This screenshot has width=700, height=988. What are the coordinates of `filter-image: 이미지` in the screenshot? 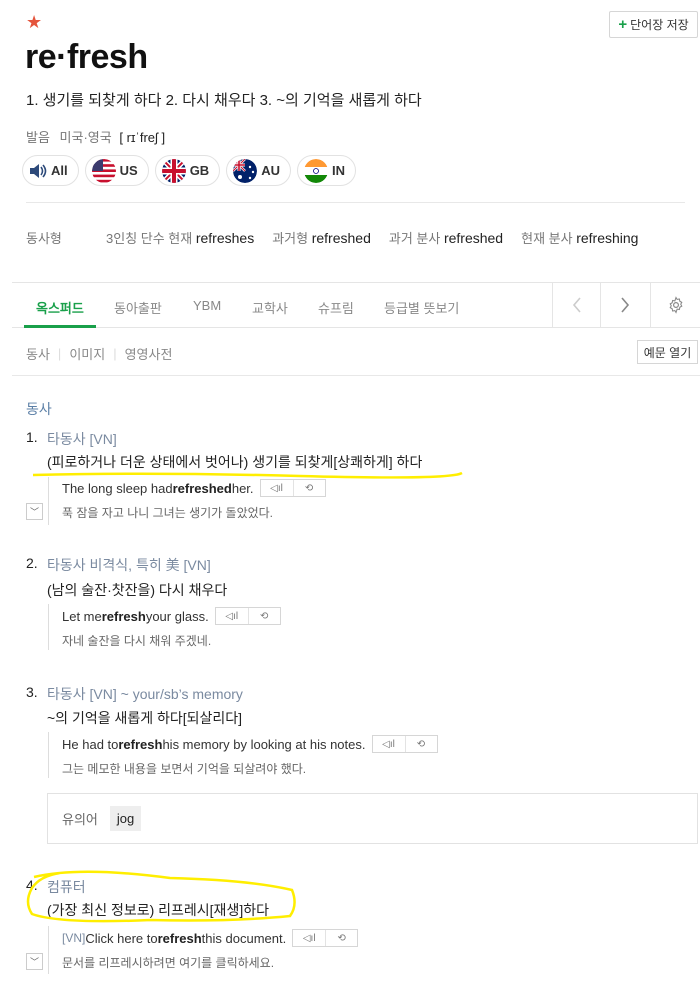 It's located at (87, 353).